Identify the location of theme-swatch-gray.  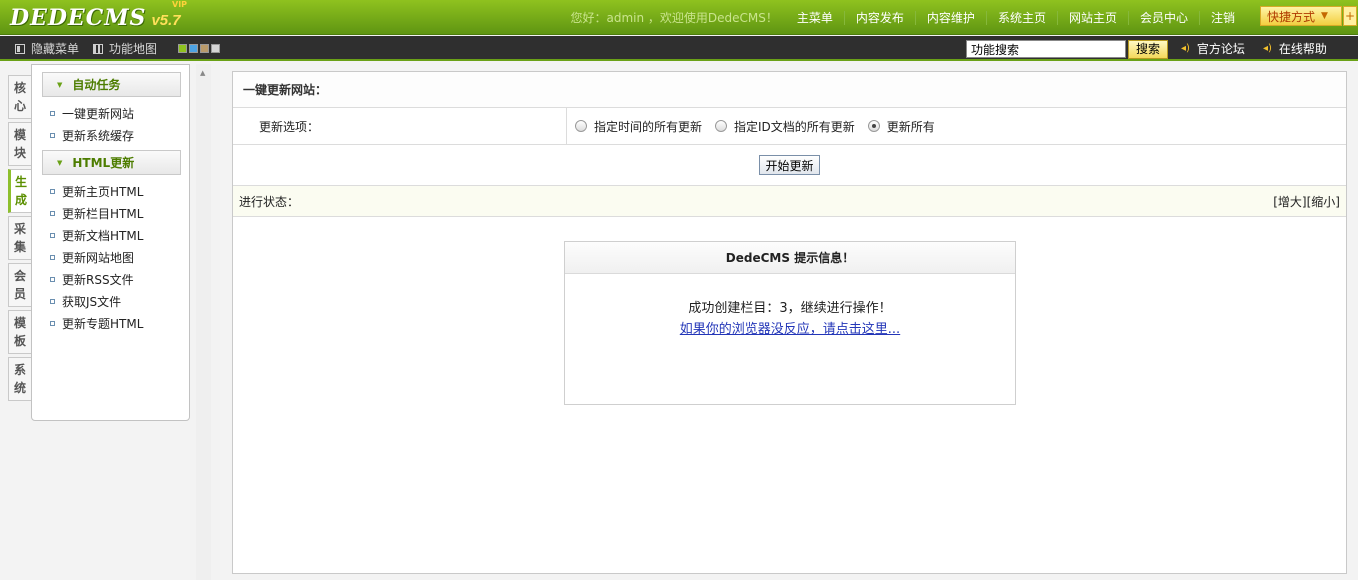
(215, 48).